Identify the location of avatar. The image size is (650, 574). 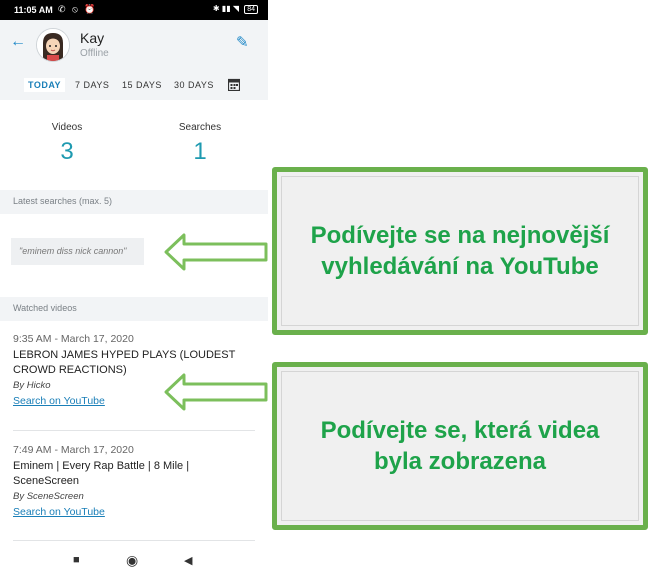
(53, 45).